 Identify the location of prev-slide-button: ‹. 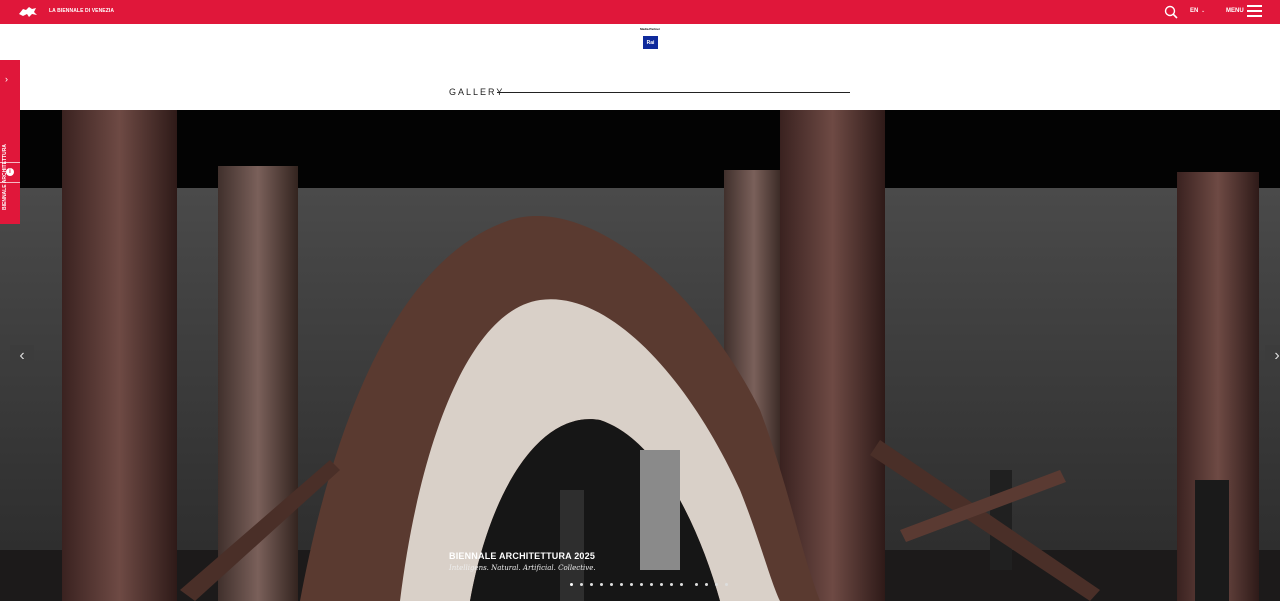
(22, 357).